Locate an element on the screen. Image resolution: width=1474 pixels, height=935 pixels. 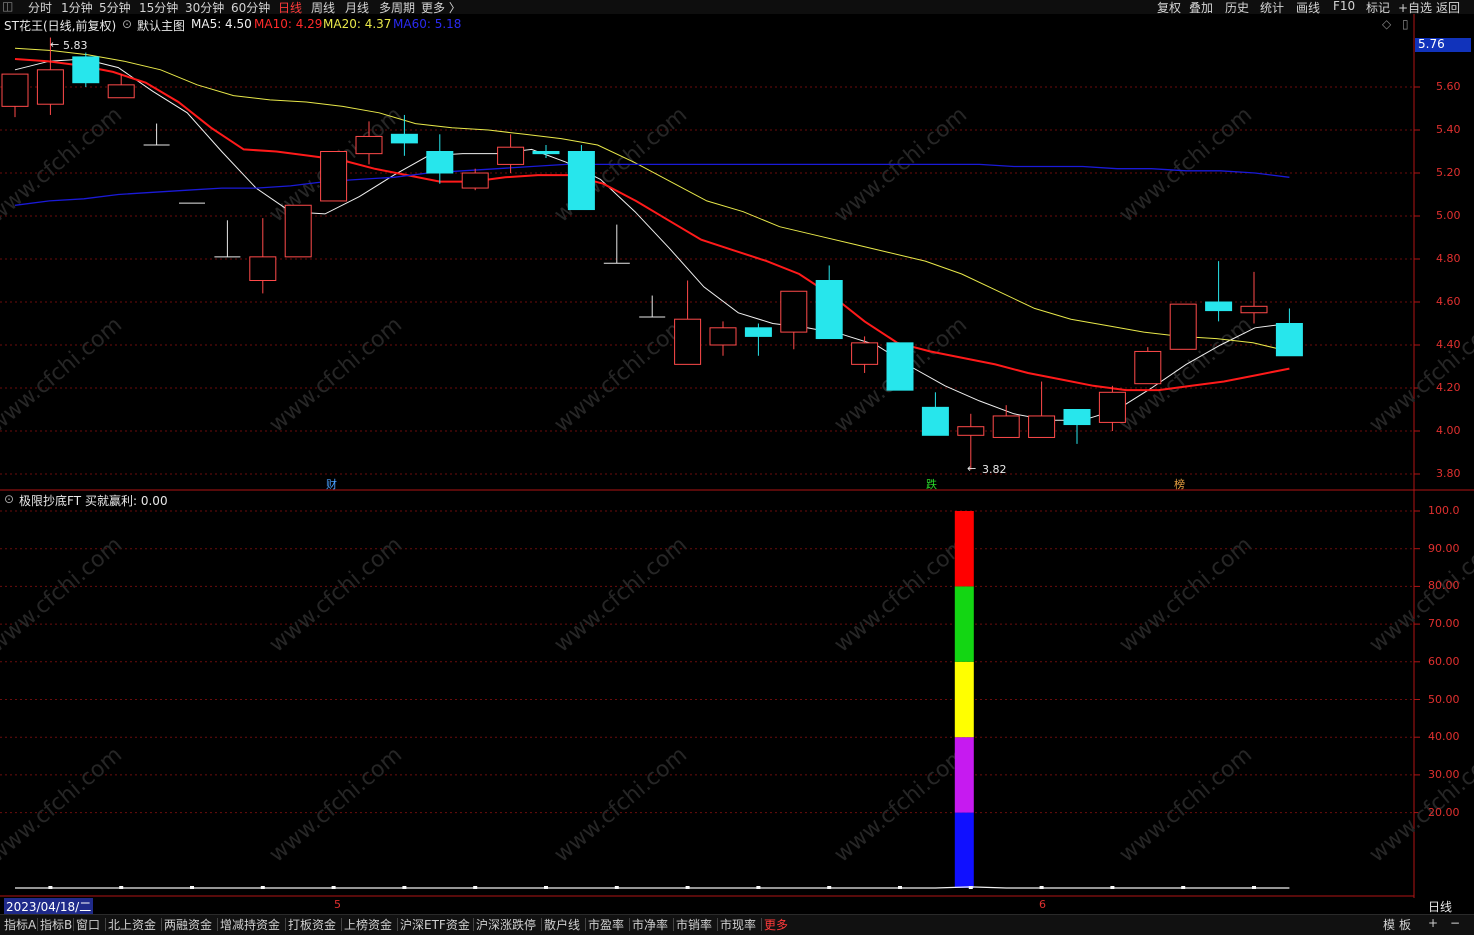
bottom-tab-5: 增减持资金 is located at coordinates (250, 924).